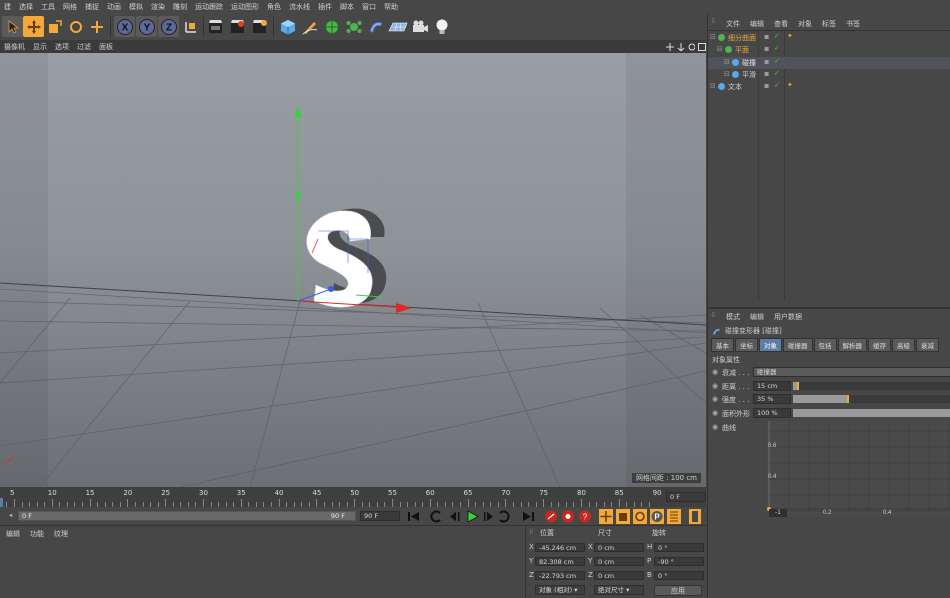  Describe the element at coordinates (168, 26) in the screenshot. I see `axis-z-icon: Z` at that location.